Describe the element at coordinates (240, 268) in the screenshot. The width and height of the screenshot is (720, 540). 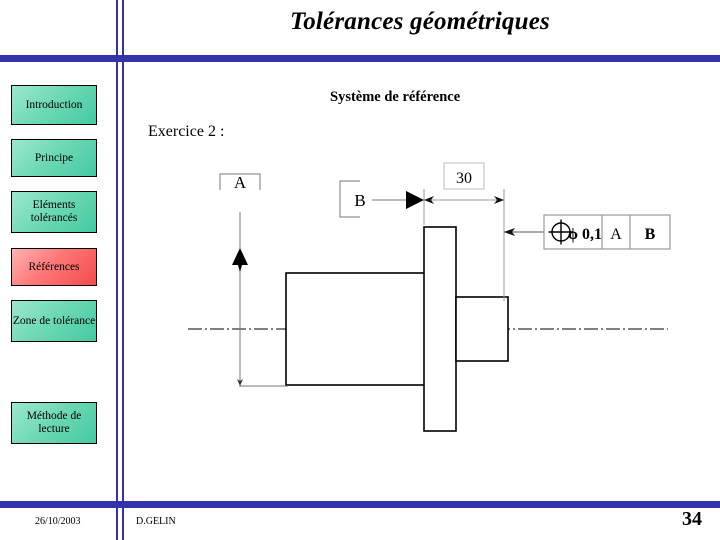
I see `datum-a-triangle-stem` at that location.